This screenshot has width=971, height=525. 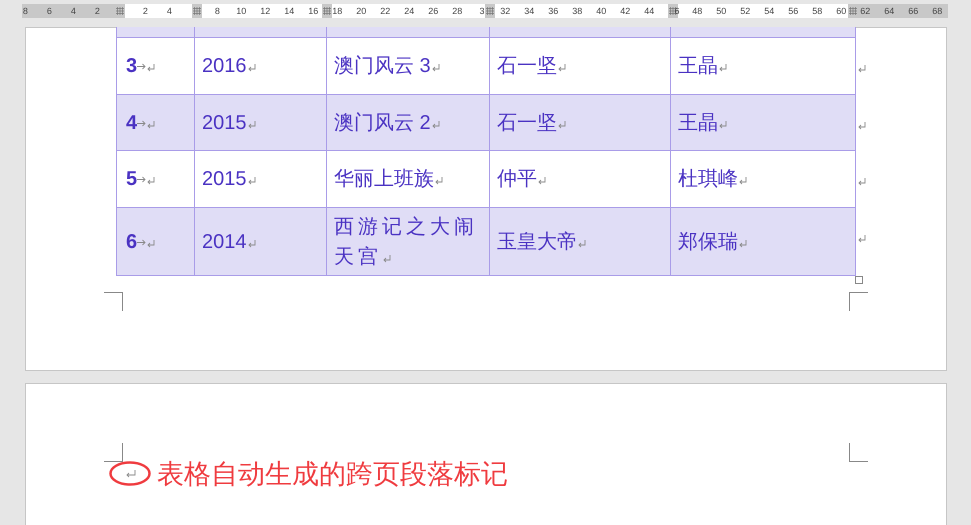 I want to click on ruler-label: 3, so click(x=482, y=11).